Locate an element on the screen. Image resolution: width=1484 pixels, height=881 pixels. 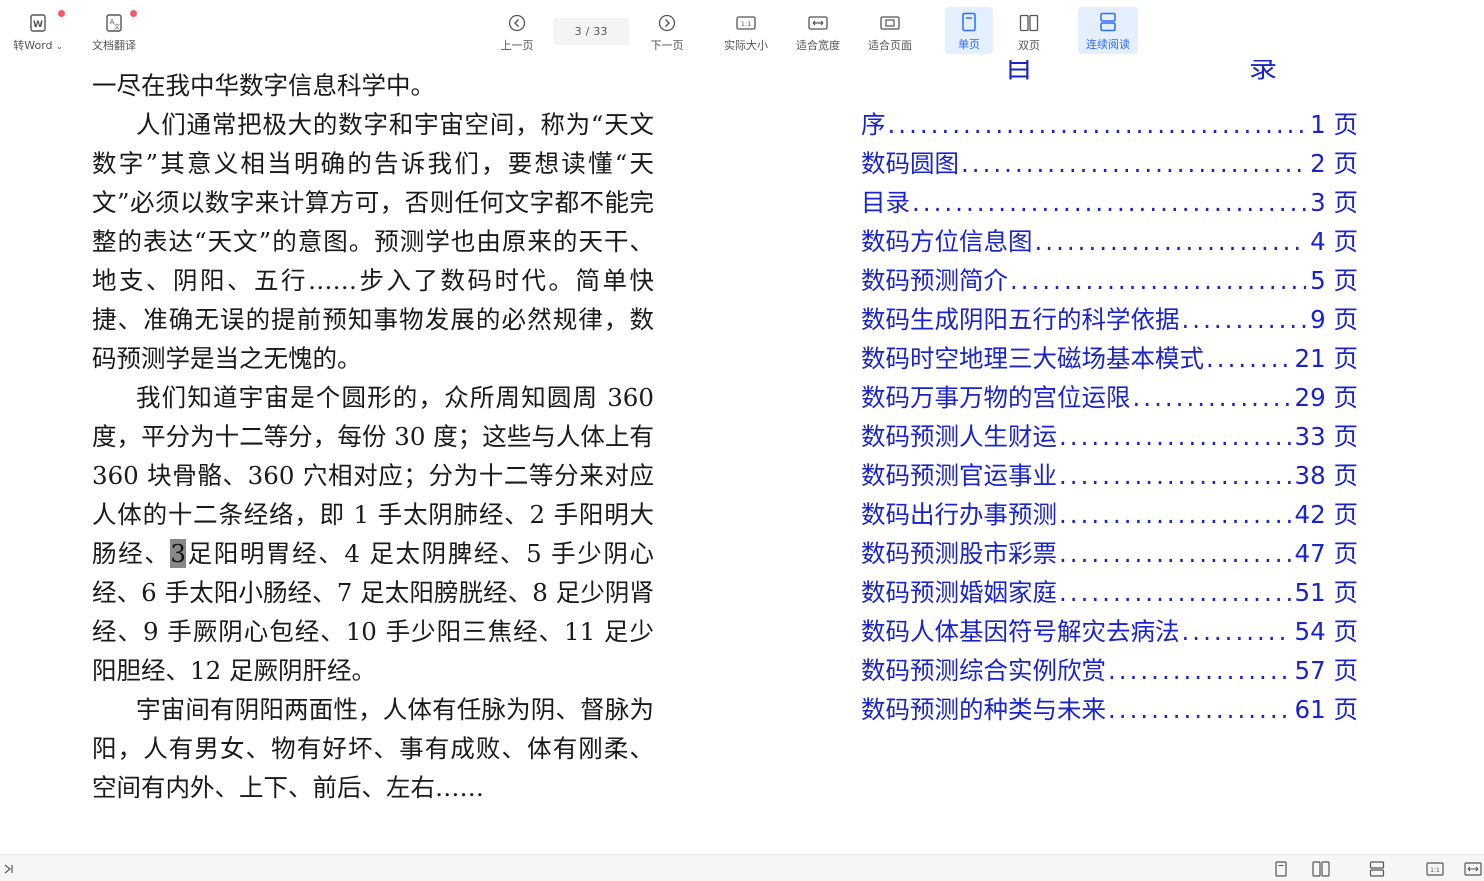
toc-entry-page: 21 页 is located at coordinates (1326, 358).